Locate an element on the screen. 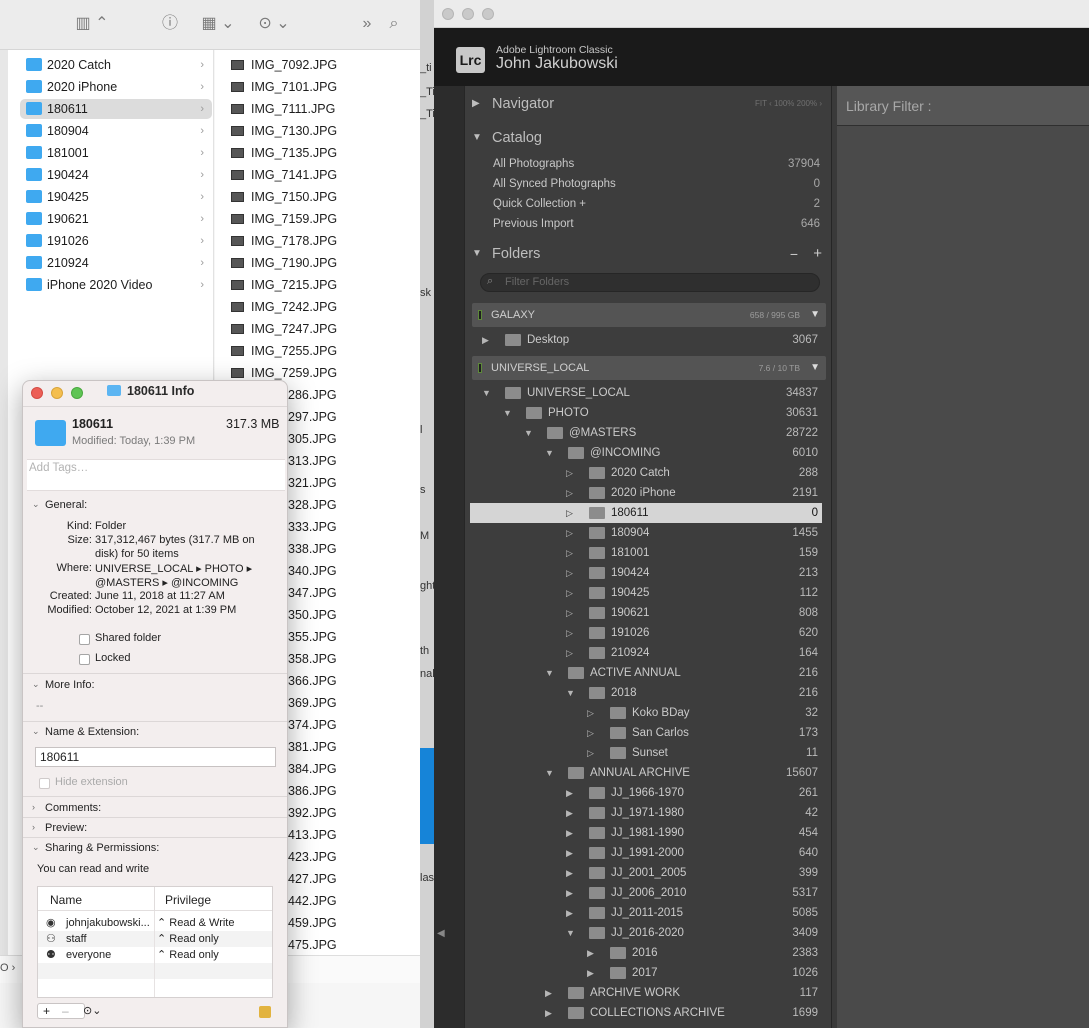 Image resolution: width=1089 pixels, height=1028 pixels. locked-checkbox is located at coordinates (84, 659).